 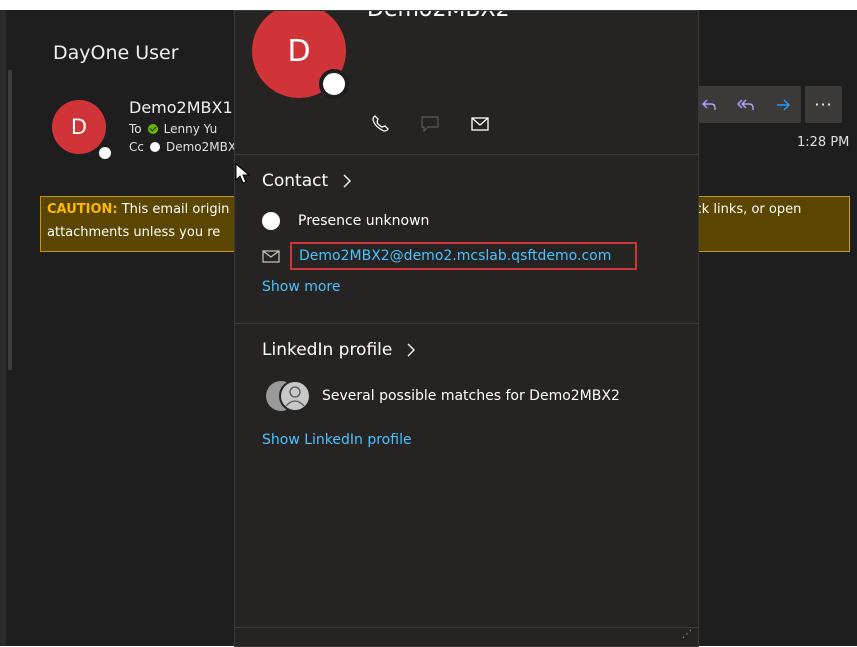 What do you see at coordinates (173, 209) in the screenshot?
I see `caution-text-1: This email origin` at bounding box center [173, 209].